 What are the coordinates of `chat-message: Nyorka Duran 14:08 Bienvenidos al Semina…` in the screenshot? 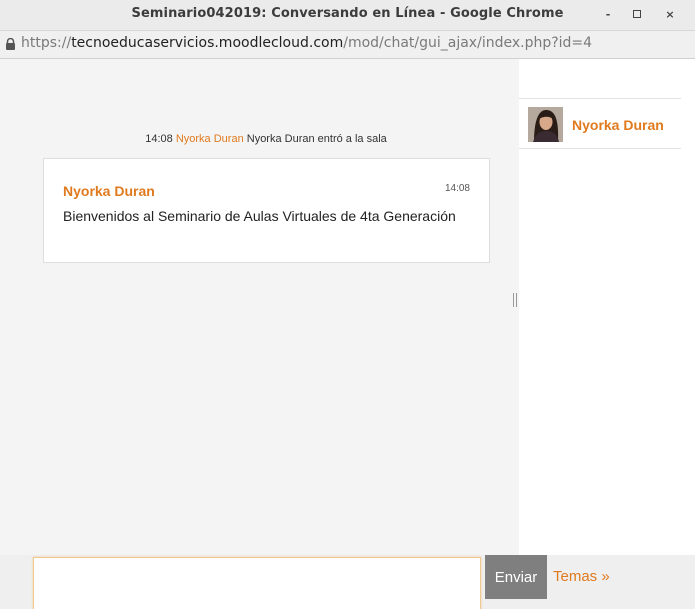 It's located at (266, 210).